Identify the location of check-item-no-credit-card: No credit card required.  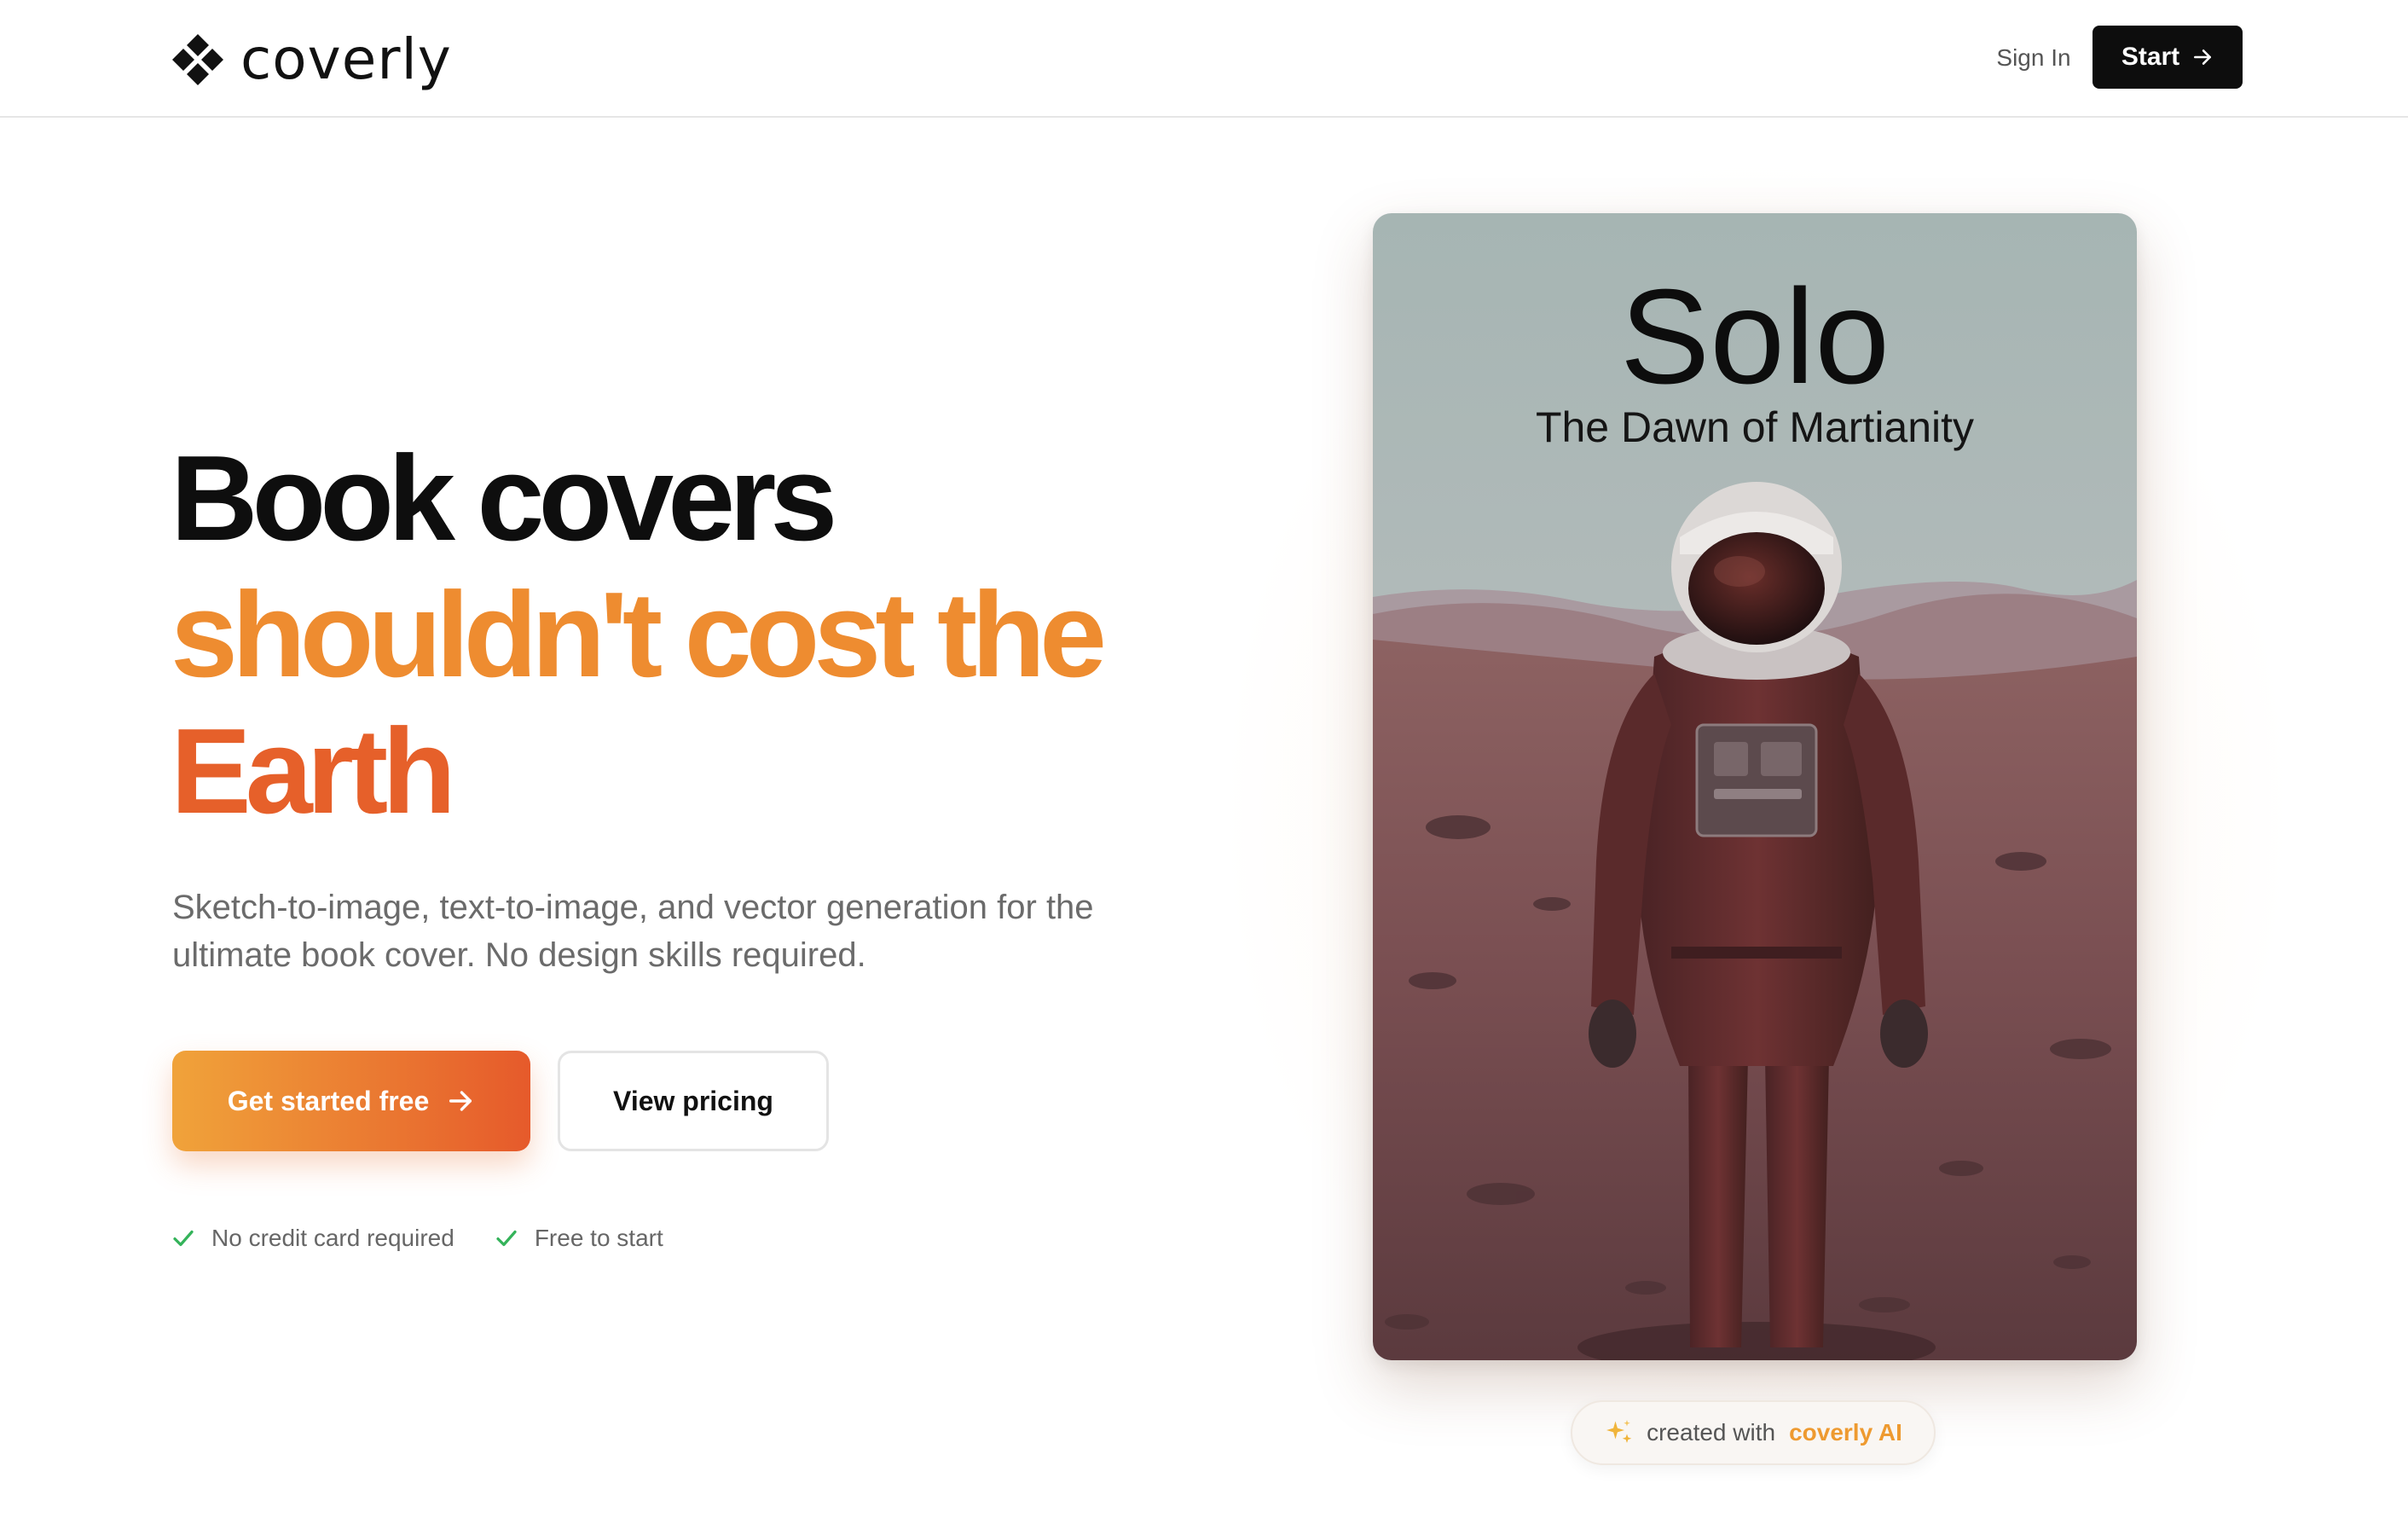
(312, 1238).